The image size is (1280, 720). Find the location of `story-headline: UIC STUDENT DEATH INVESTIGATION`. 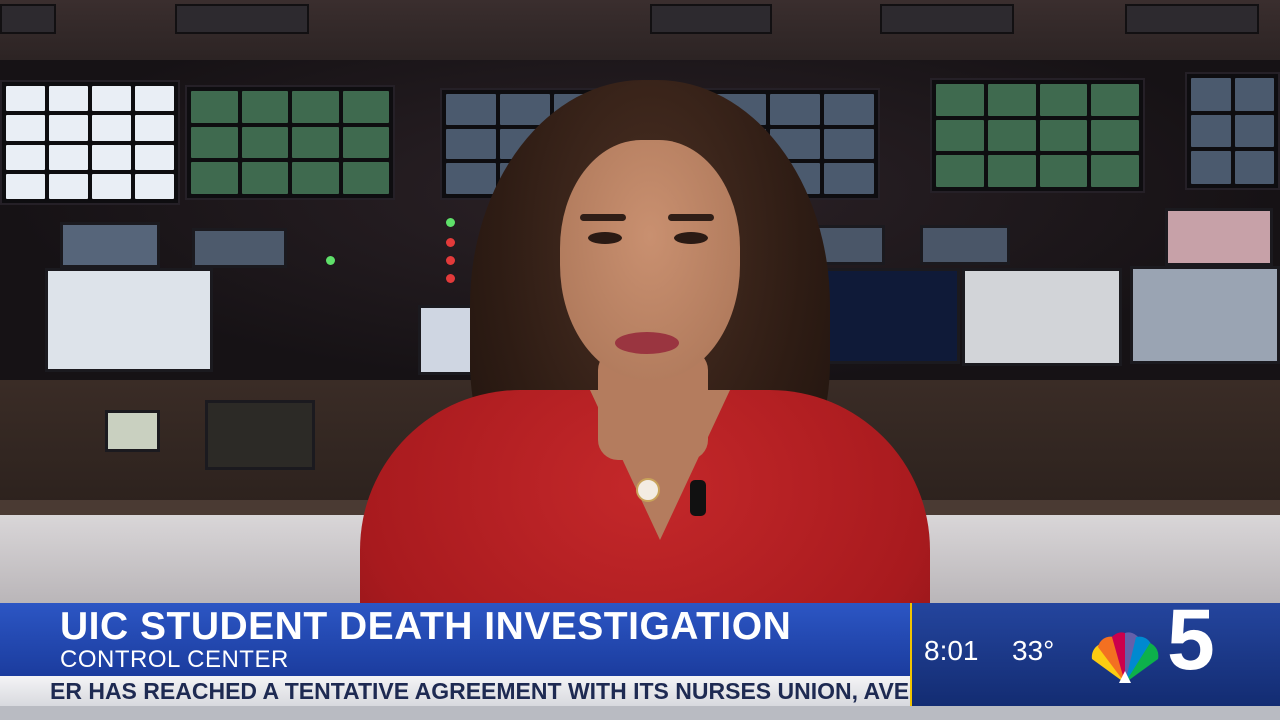

story-headline: UIC STUDENT DEATH INVESTIGATION is located at coordinates (426, 626).